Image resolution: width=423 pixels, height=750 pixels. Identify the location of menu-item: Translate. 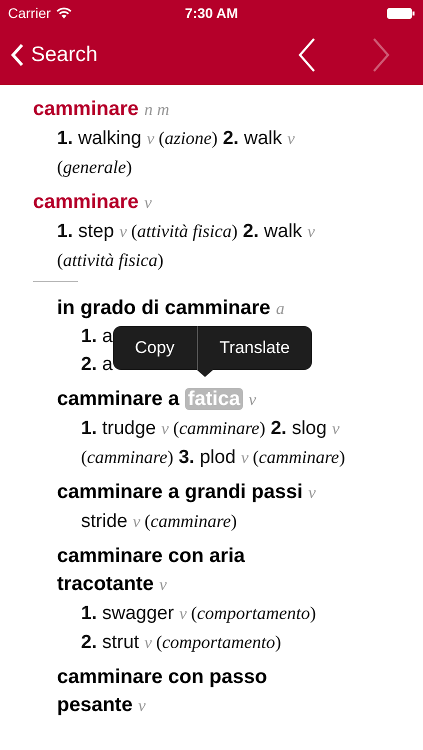
(254, 348).